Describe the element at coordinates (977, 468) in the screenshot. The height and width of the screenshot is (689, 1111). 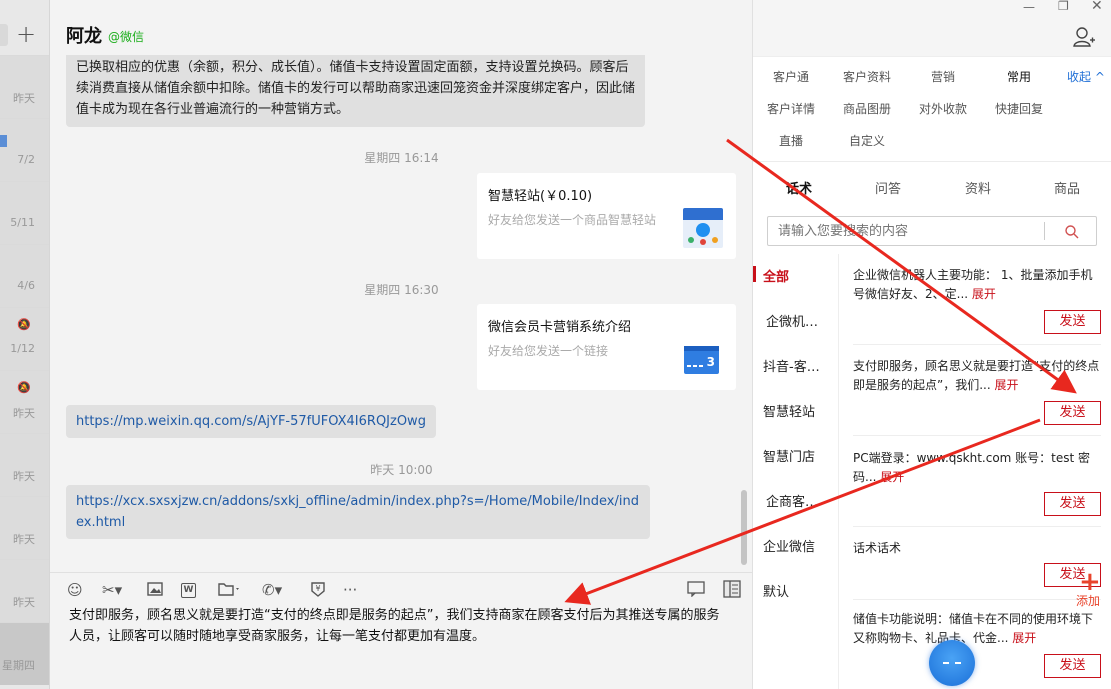
I see `script-text: PC端登录：www.qskht.com 账号：test 密码... 展开` at that location.